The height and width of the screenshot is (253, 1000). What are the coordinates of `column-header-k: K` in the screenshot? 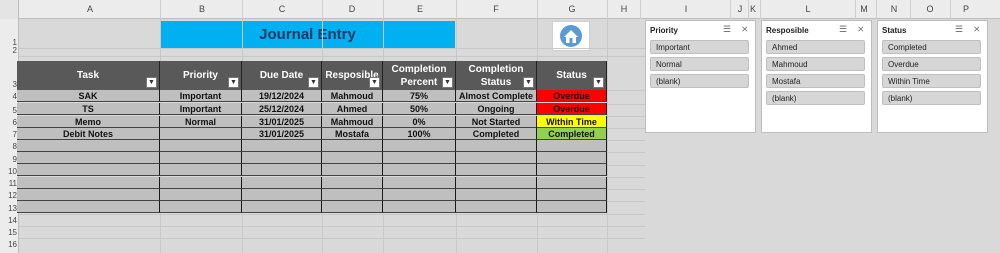 It's located at (753, 10).